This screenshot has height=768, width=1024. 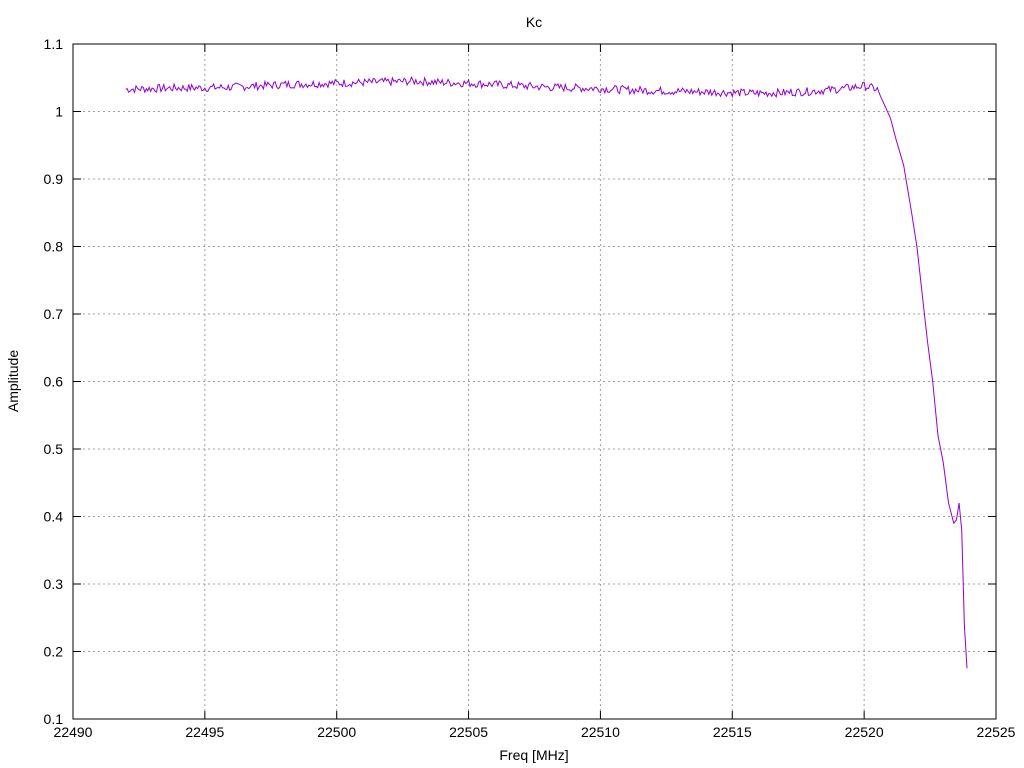 What do you see at coordinates (54, 314) in the screenshot?
I see `y-tick-label: 0.7` at bounding box center [54, 314].